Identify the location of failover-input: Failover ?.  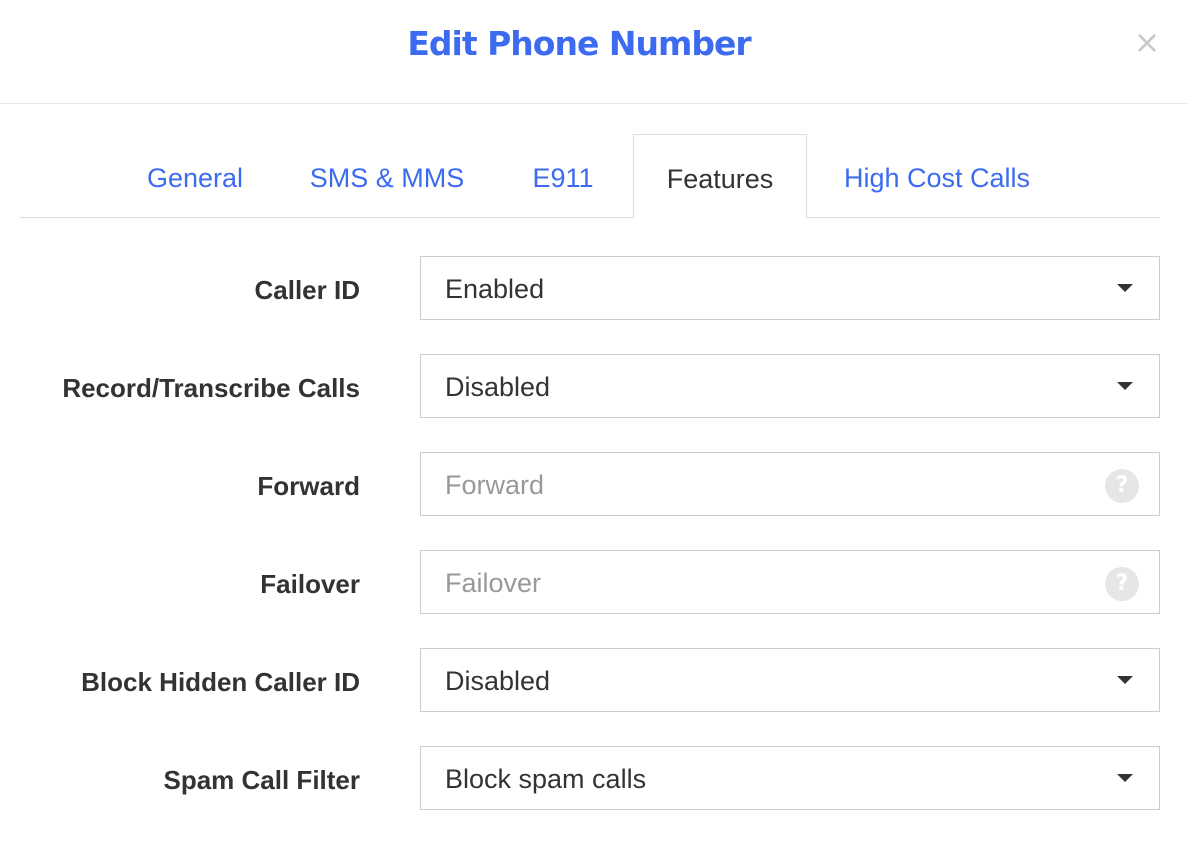
(790, 582).